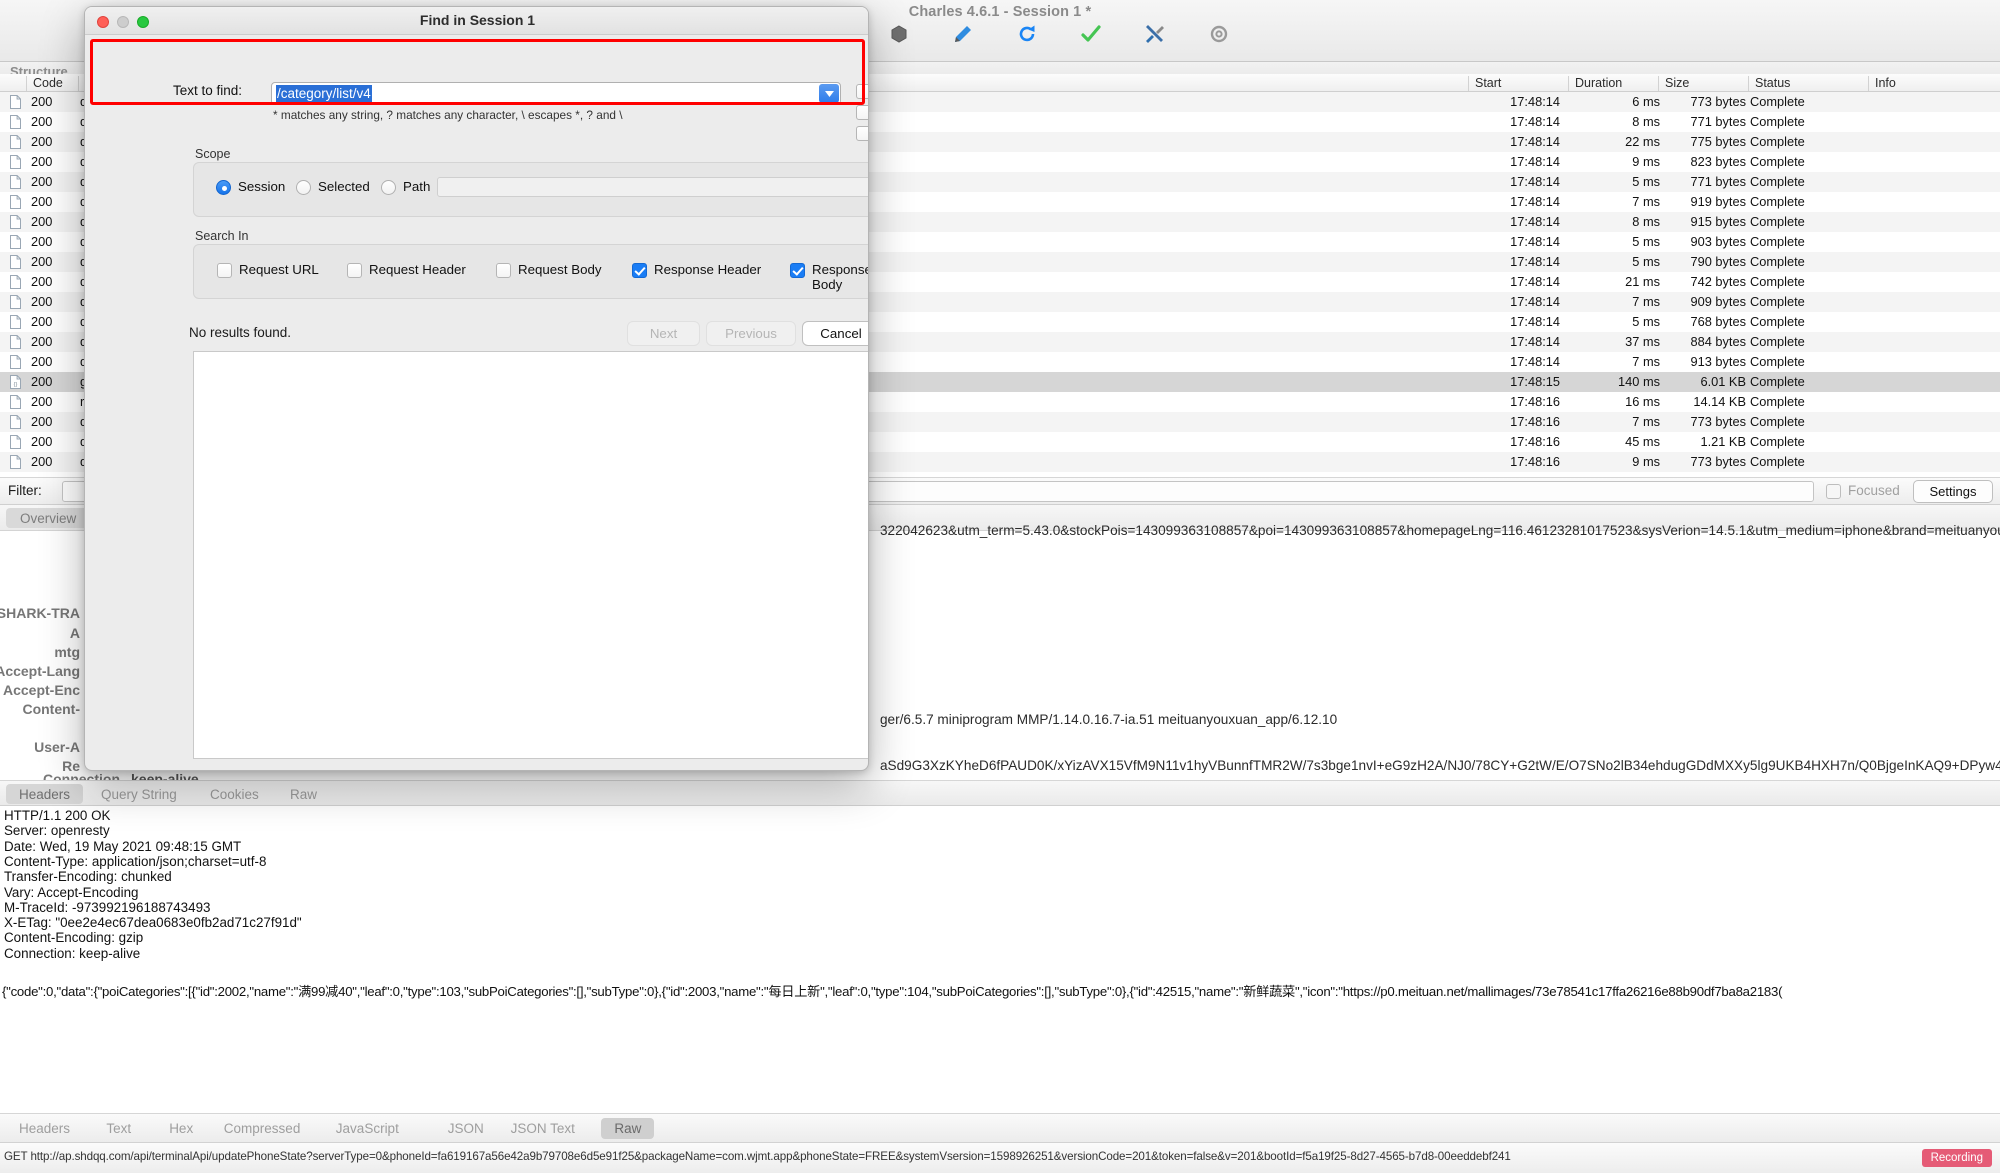  I want to click on response-header-line: HTTP/1.1 200 OK, so click(57, 815).